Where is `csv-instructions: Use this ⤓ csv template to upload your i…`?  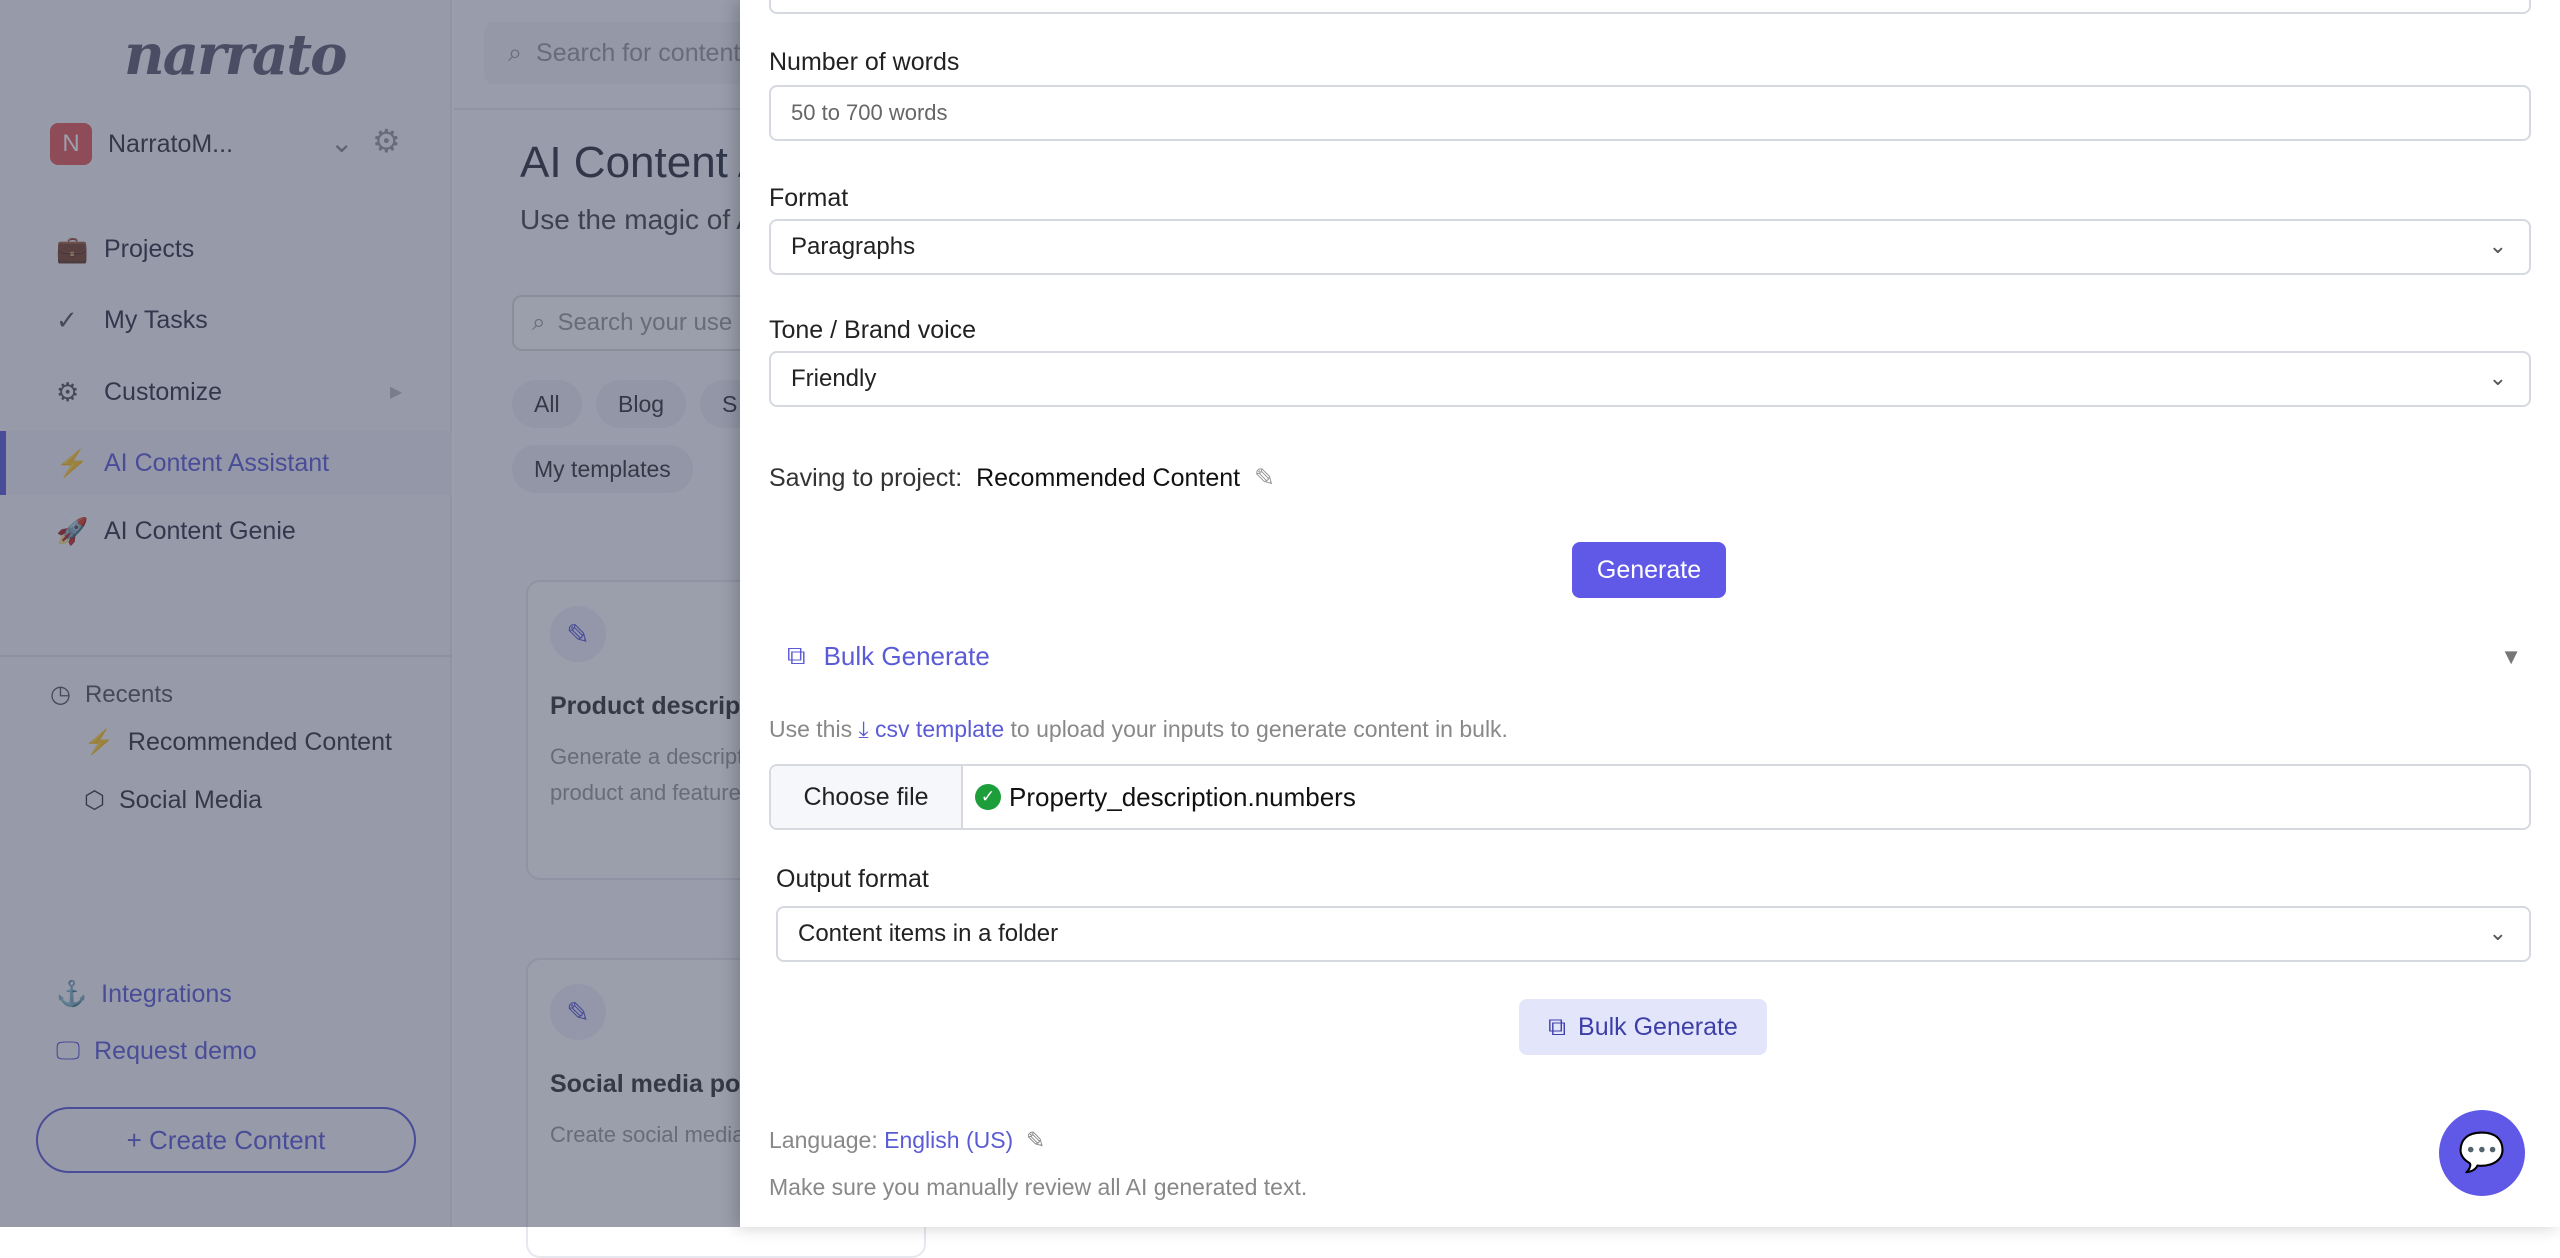 csv-instructions: Use this ⤓ csv template to upload your i… is located at coordinates (1138, 729).